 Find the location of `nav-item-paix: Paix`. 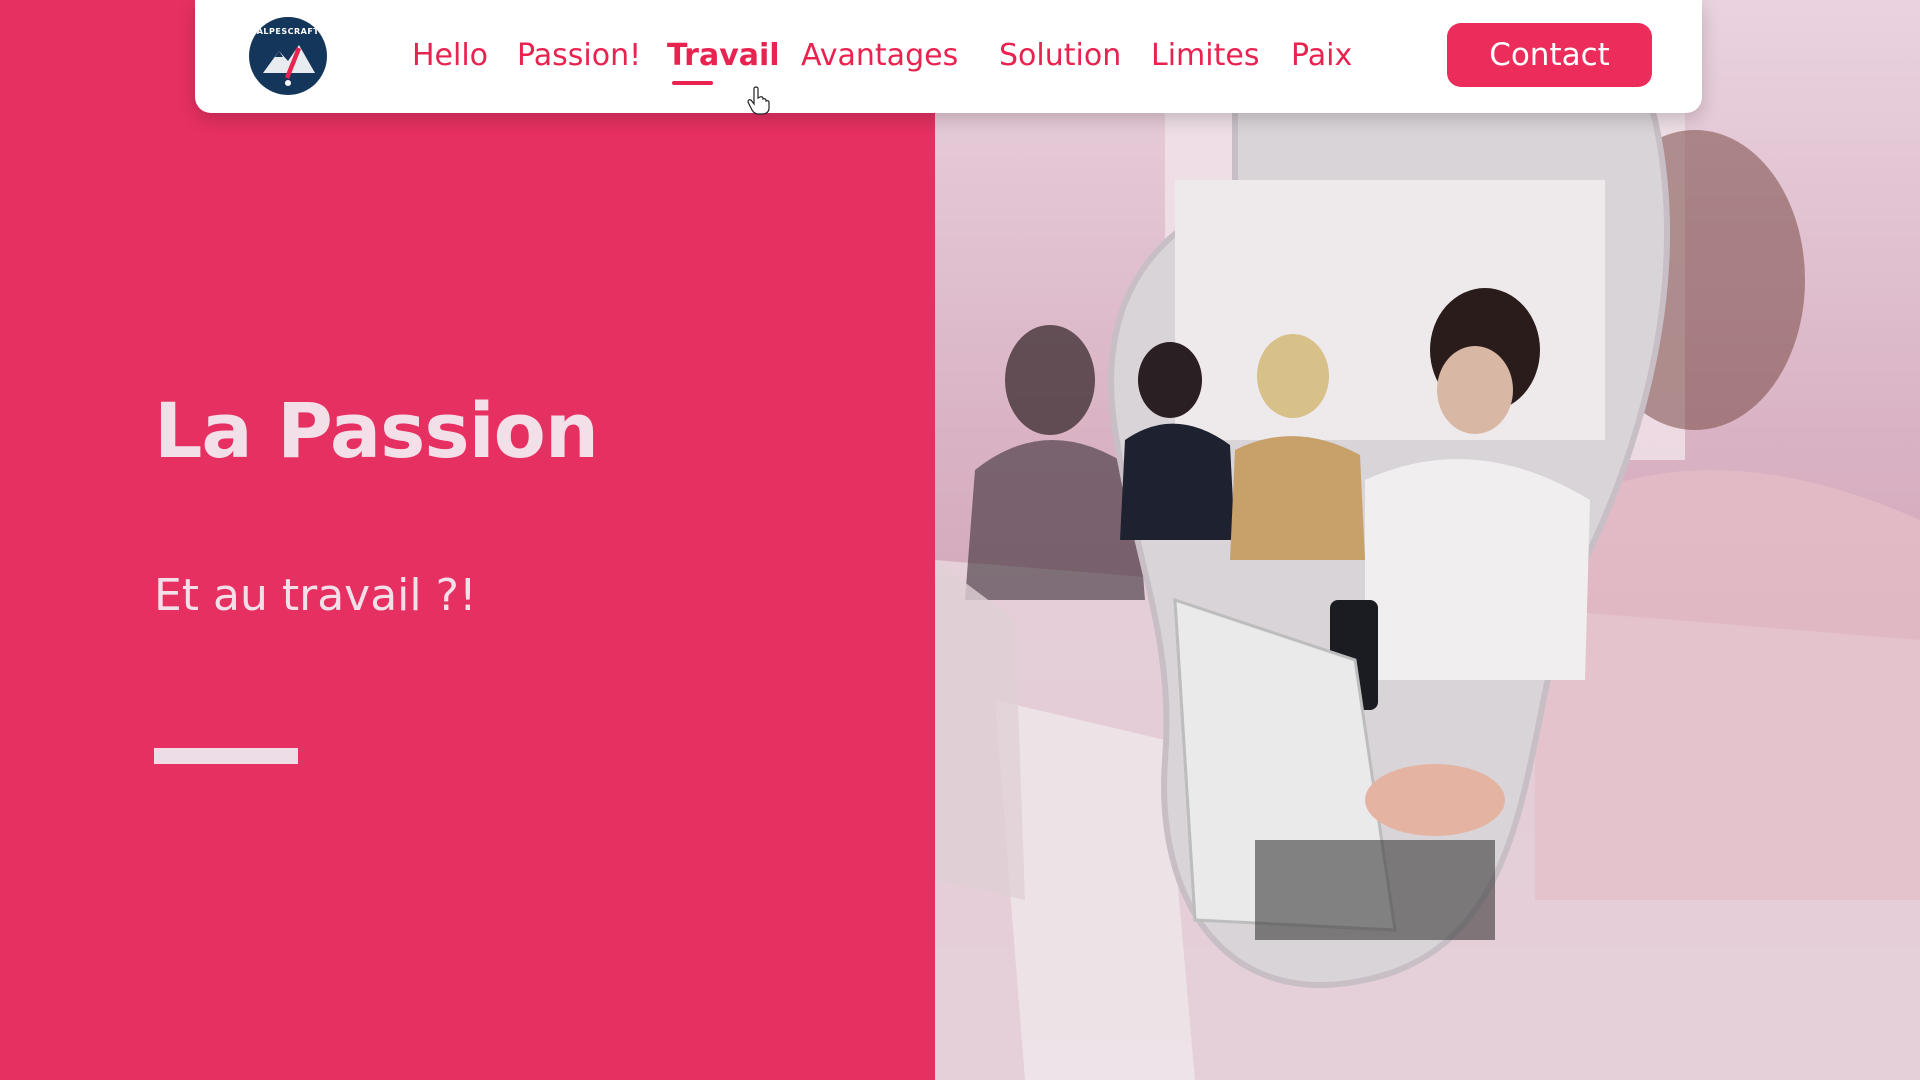

nav-item-paix: Paix is located at coordinates (1321, 55).